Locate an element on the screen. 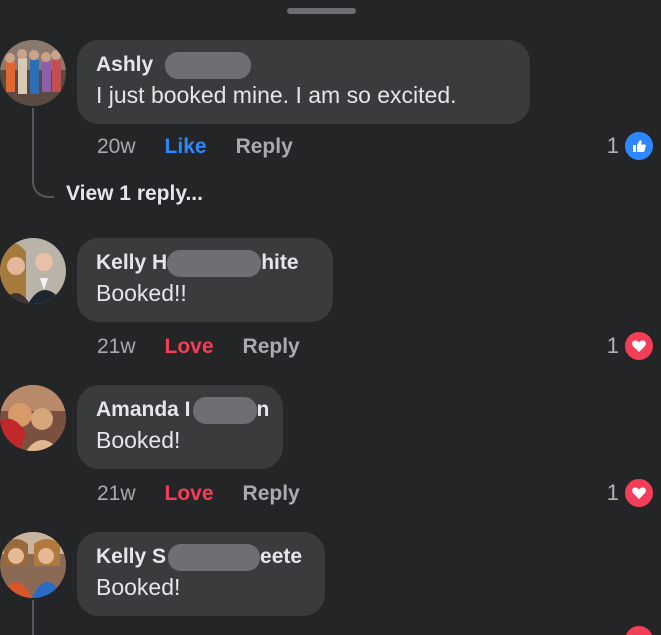 The height and width of the screenshot is (635, 661). reaction-summary is located at coordinates (637, 629).